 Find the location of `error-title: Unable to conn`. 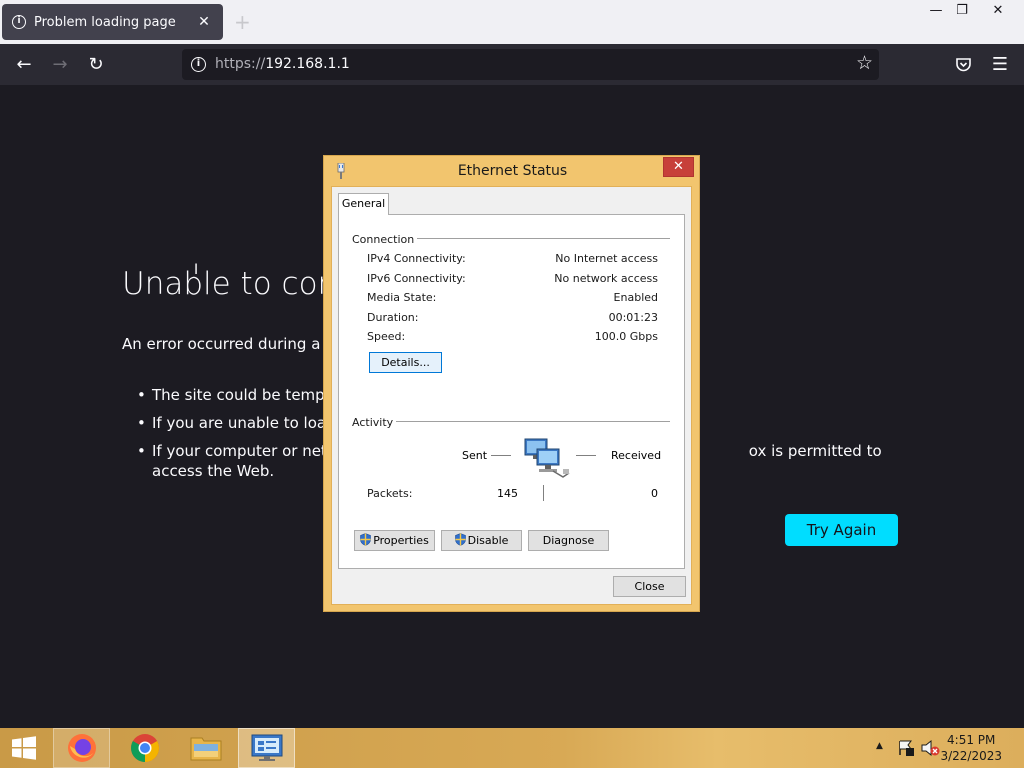

error-title: Unable to conn is located at coordinates (239, 284).